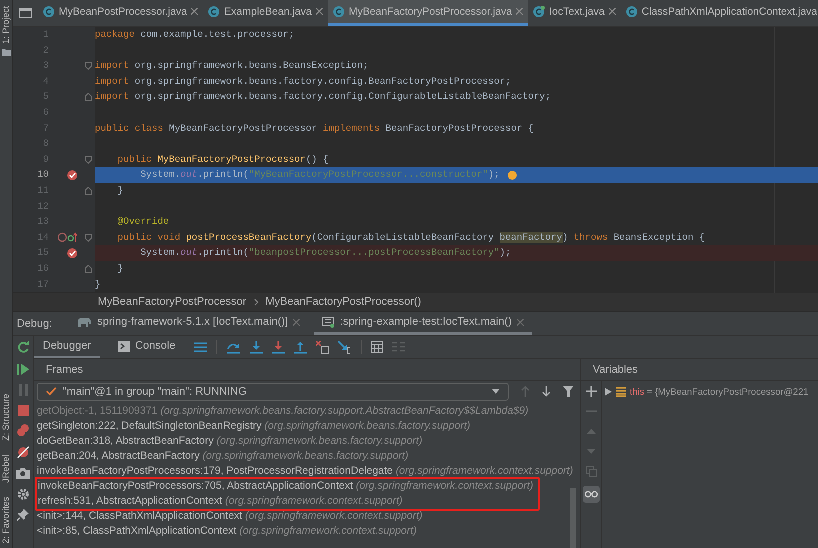 This screenshot has height=548, width=818. Describe the element at coordinates (43, 175) in the screenshot. I see `line-number: 10` at that location.